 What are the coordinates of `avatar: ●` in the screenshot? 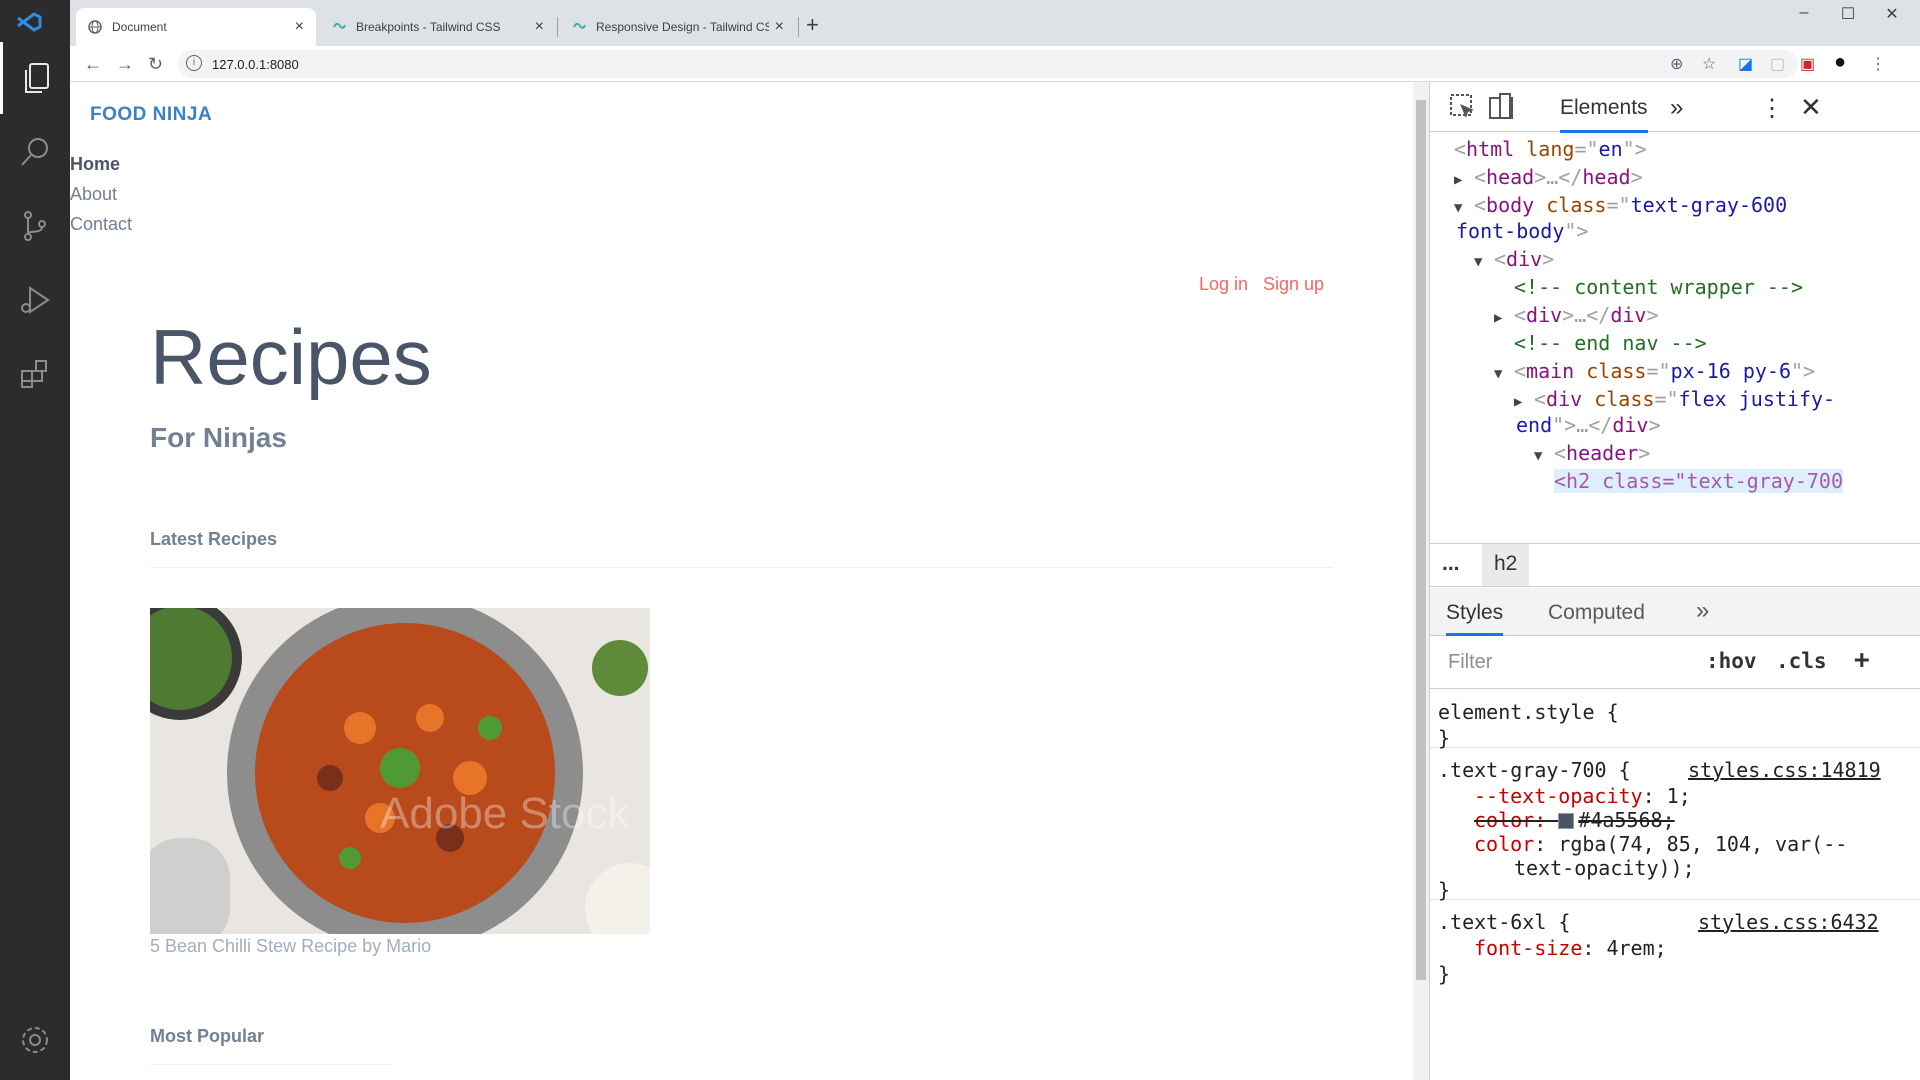 It's located at (1840, 62).